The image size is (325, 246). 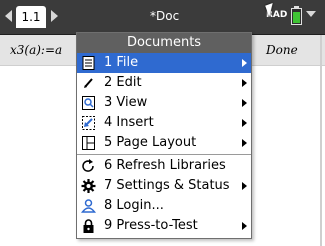 I want to click on menu-item-press-to-test: 9 Press-to-Test, so click(x=164, y=226).